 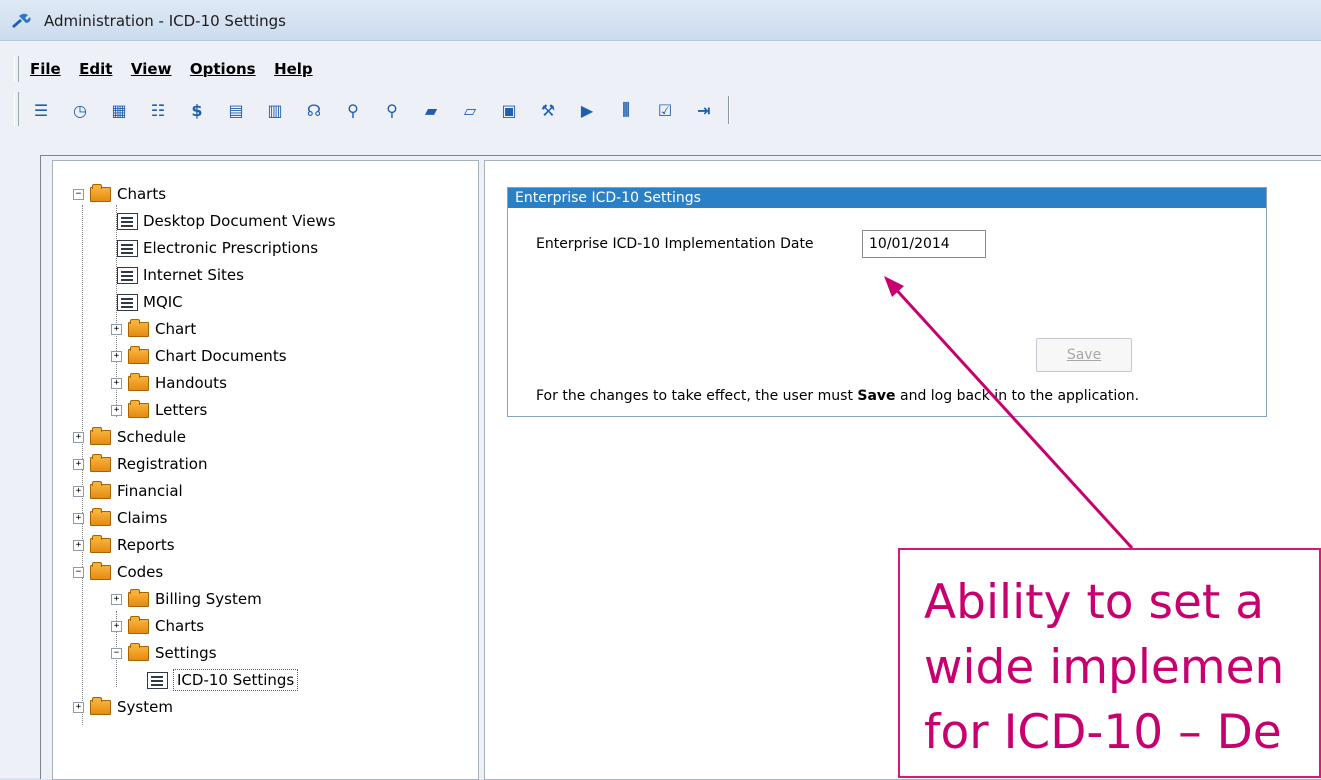 I want to click on dollar-icon: $, so click(x=197, y=110).